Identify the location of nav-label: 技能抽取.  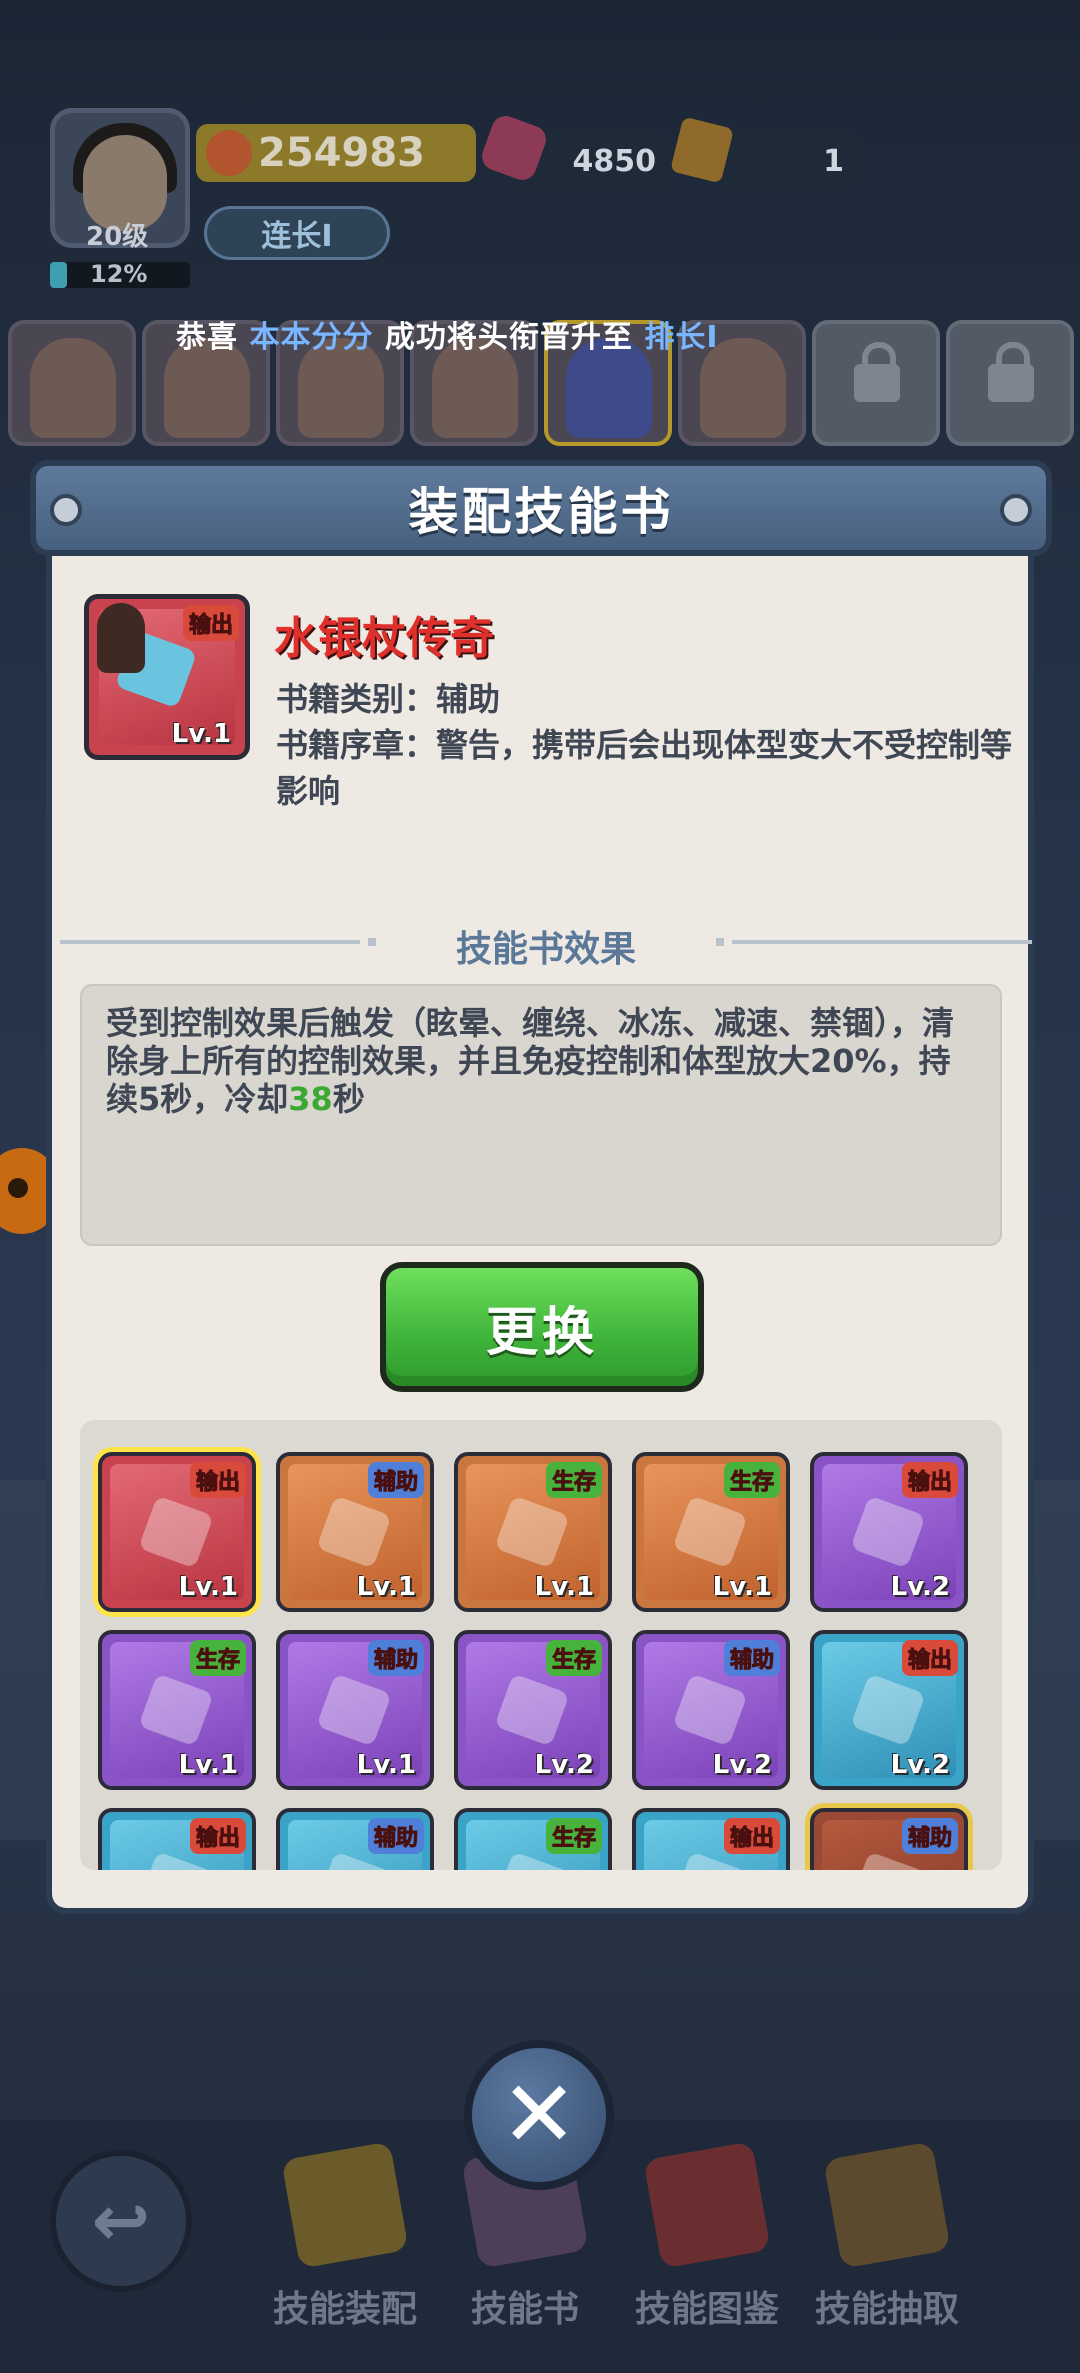
(886, 2309).